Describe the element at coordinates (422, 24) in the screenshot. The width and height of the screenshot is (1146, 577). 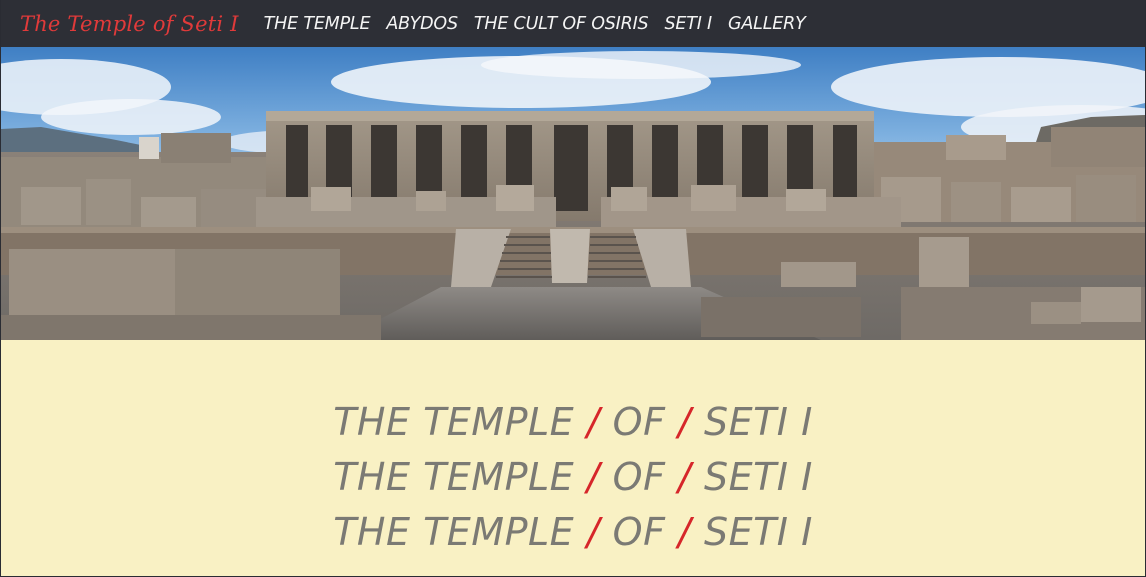
I see `nav-link-abydos: ABYDOS` at that location.